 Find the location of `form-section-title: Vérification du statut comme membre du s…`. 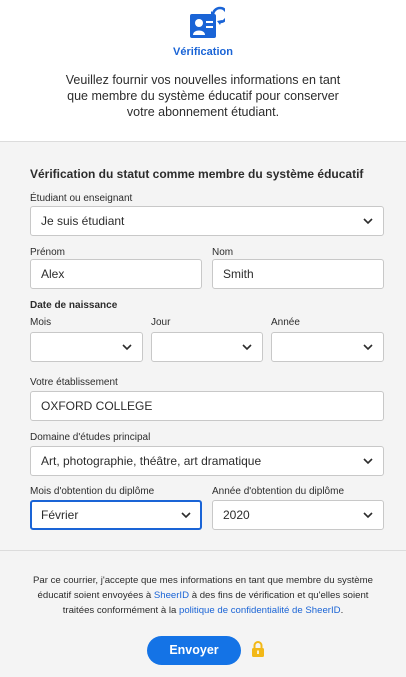

form-section-title: Vérification du statut comme membre du s… is located at coordinates (197, 174).